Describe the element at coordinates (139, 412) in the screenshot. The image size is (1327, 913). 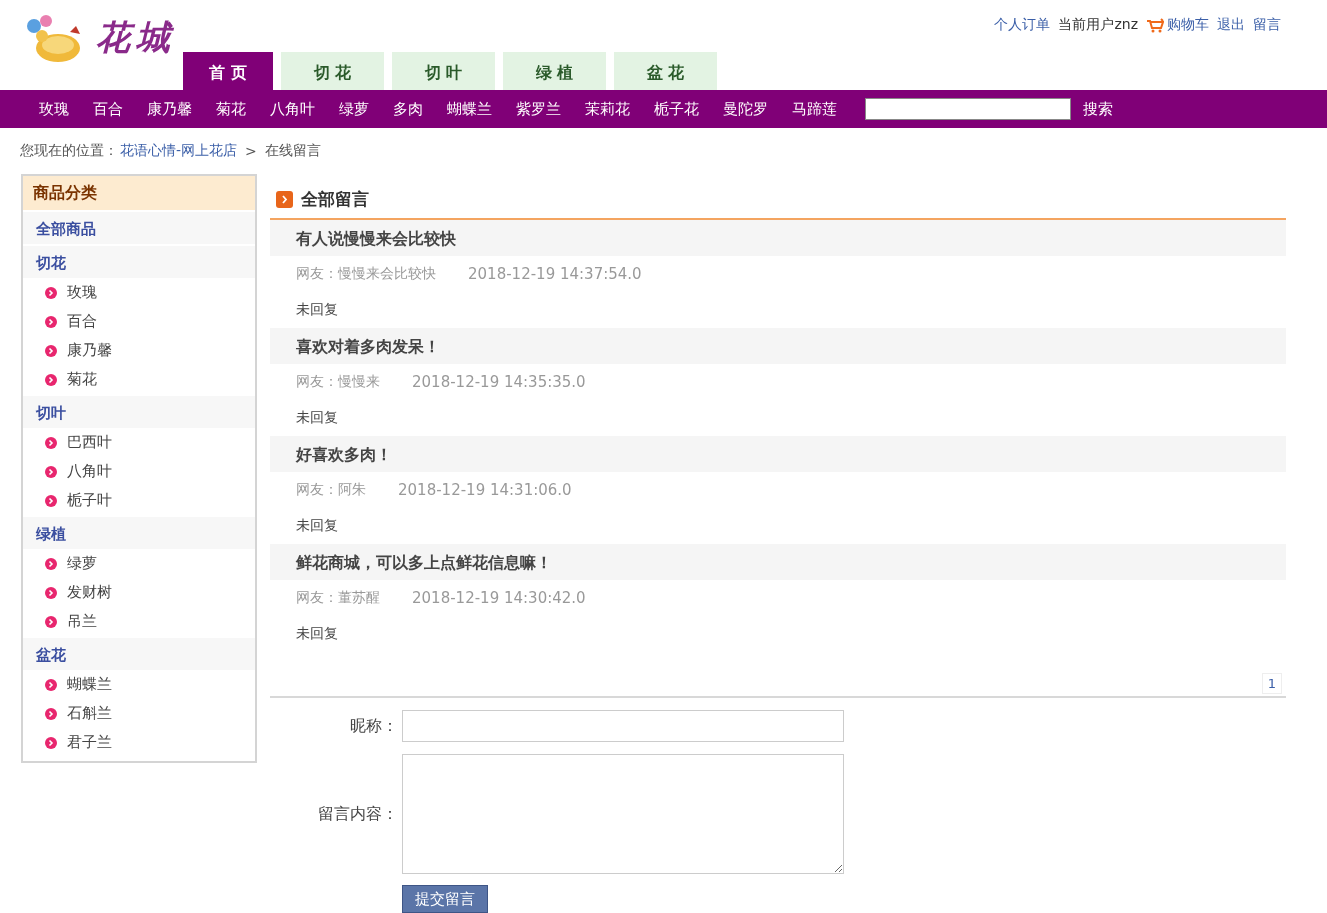
I see `category-link: 切叶` at that location.